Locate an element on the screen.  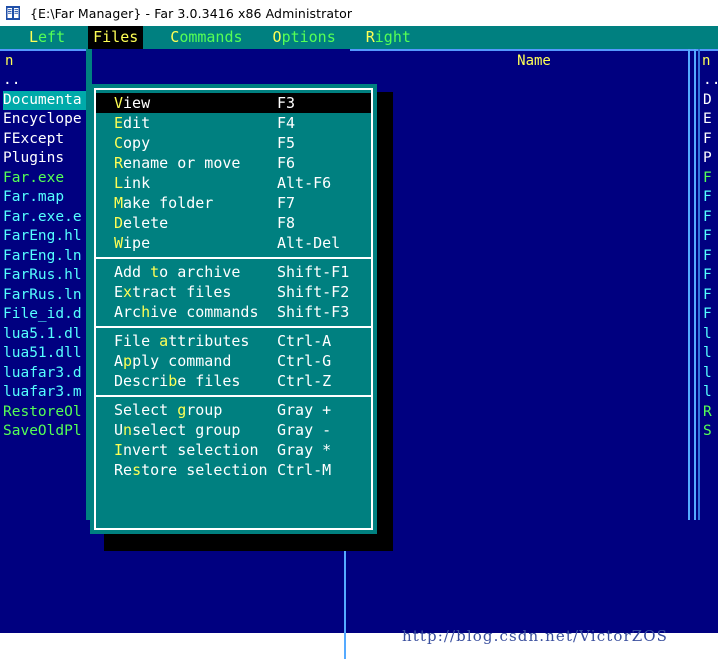
file-row: S is located at coordinates (710, 432).